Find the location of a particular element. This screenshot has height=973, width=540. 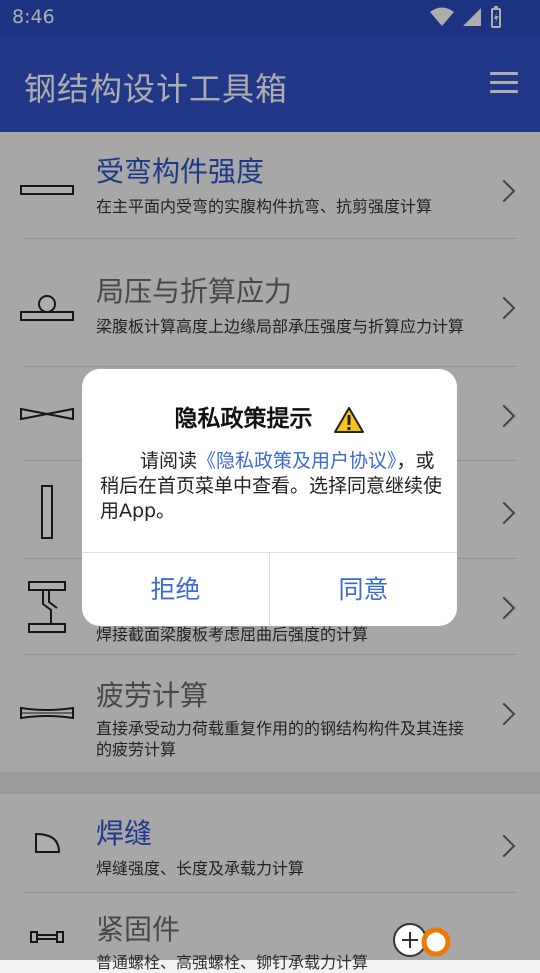

dialog-title: 隐私政策提示 is located at coordinates (243, 419).